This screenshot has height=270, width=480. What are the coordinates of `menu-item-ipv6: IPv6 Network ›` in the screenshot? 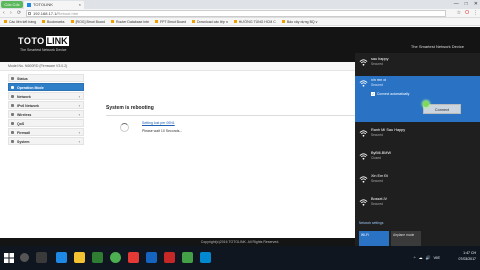 It's located at (46, 105).